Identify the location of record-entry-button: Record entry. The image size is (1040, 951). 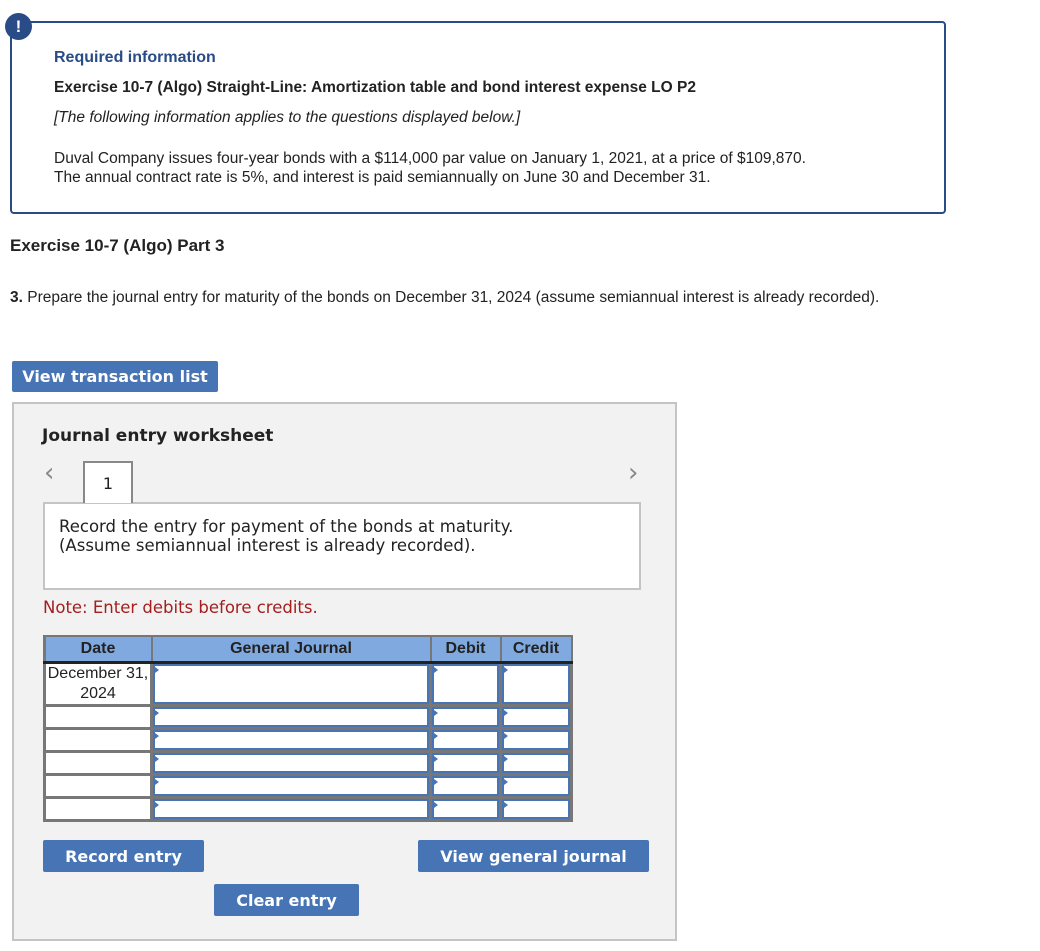
(123, 856).